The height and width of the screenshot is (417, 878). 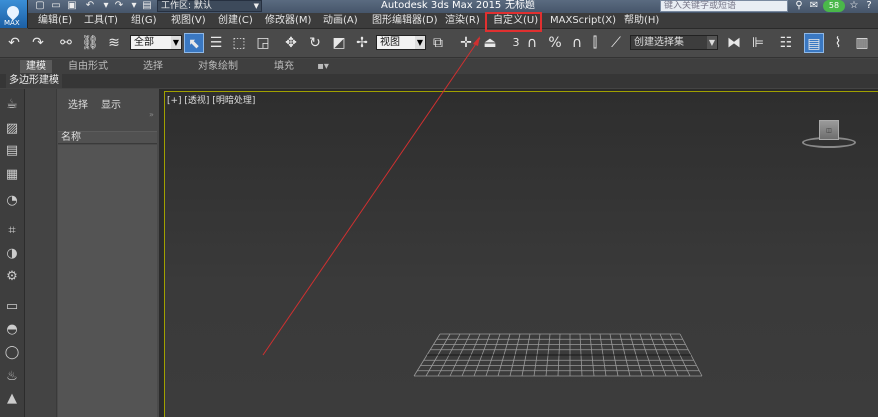 I want to click on logo-text: MAX, so click(x=12, y=23).